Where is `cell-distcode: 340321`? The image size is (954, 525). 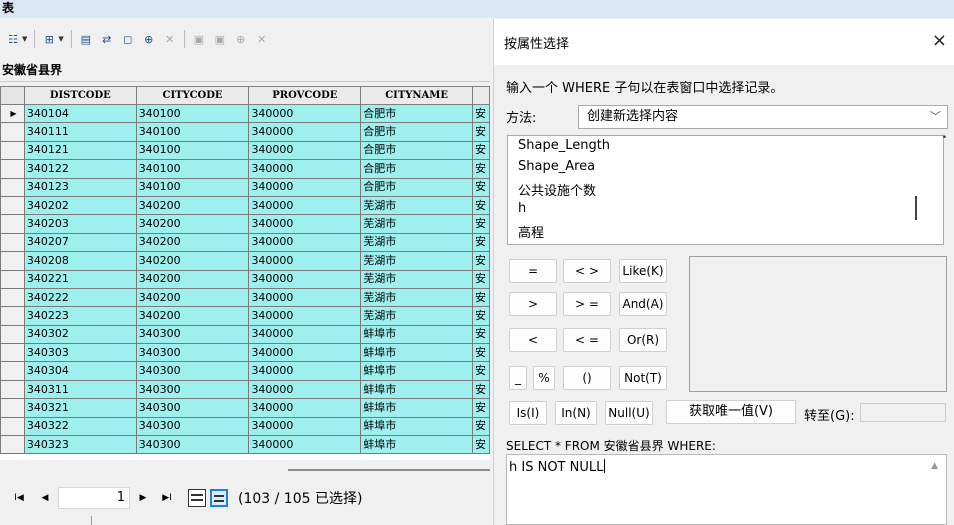 cell-distcode: 340321 is located at coordinates (80, 408).